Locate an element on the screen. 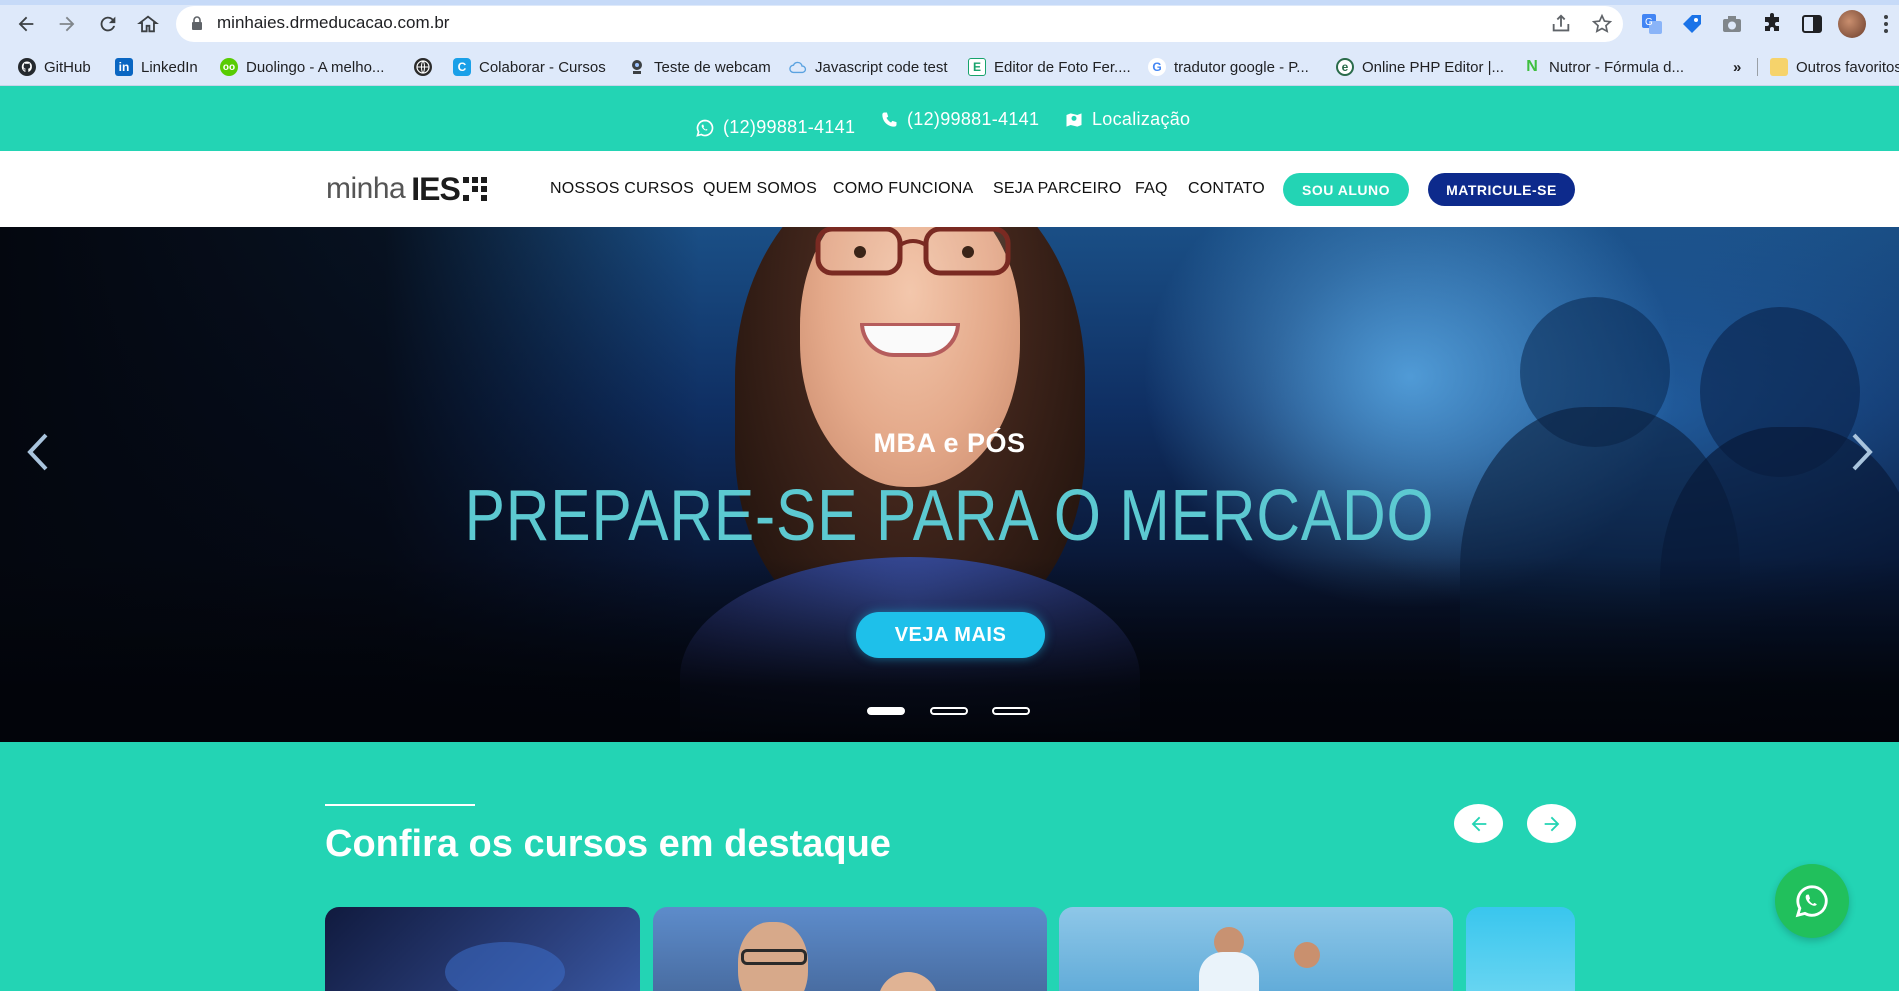 The height and width of the screenshot is (991, 1899). bookmark-js-code-test: Javascript code test is located at coordinates (868, 67).